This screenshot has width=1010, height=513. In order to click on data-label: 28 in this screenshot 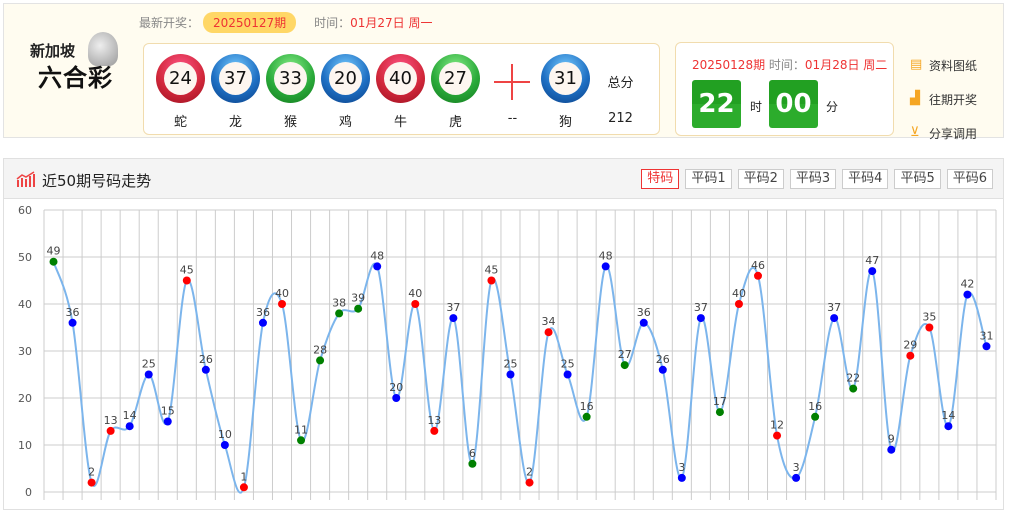, I will do `click(320, 349)`.